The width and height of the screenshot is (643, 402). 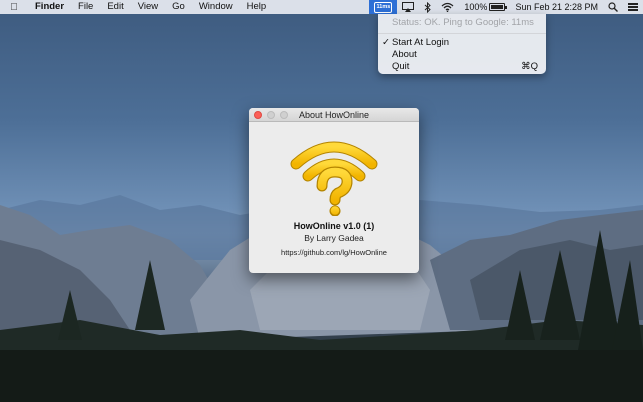 What do you see at coordinates (386, 42) in the screenshot?
I see `checkmark-icon: ✓` at bounding box center [386, 42].